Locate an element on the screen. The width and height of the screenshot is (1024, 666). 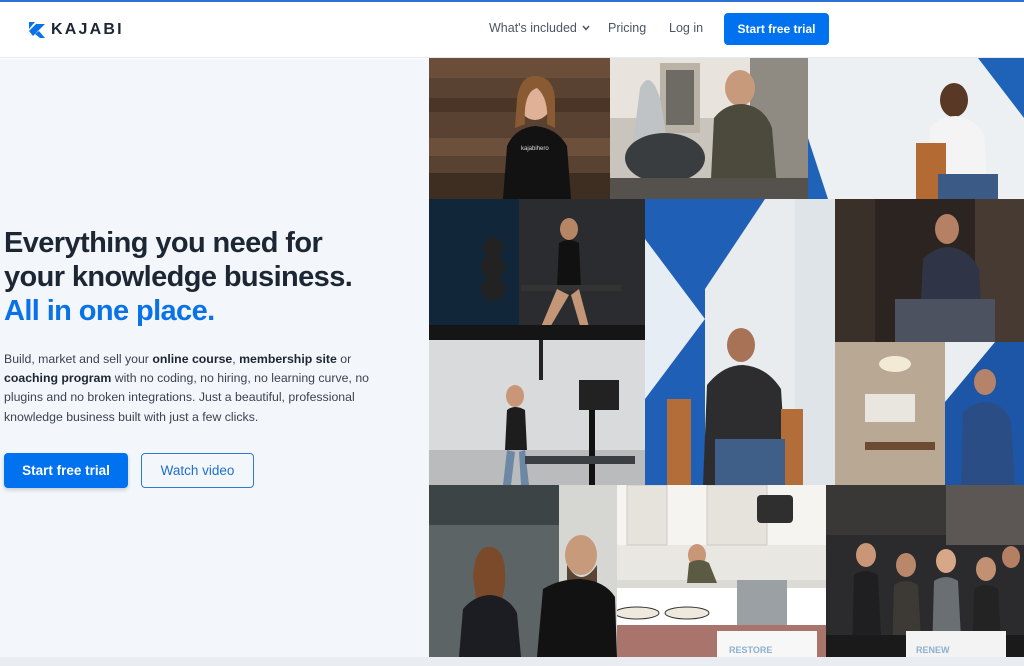
desc-membership-site: membership site is located at coordinates (288, 359).